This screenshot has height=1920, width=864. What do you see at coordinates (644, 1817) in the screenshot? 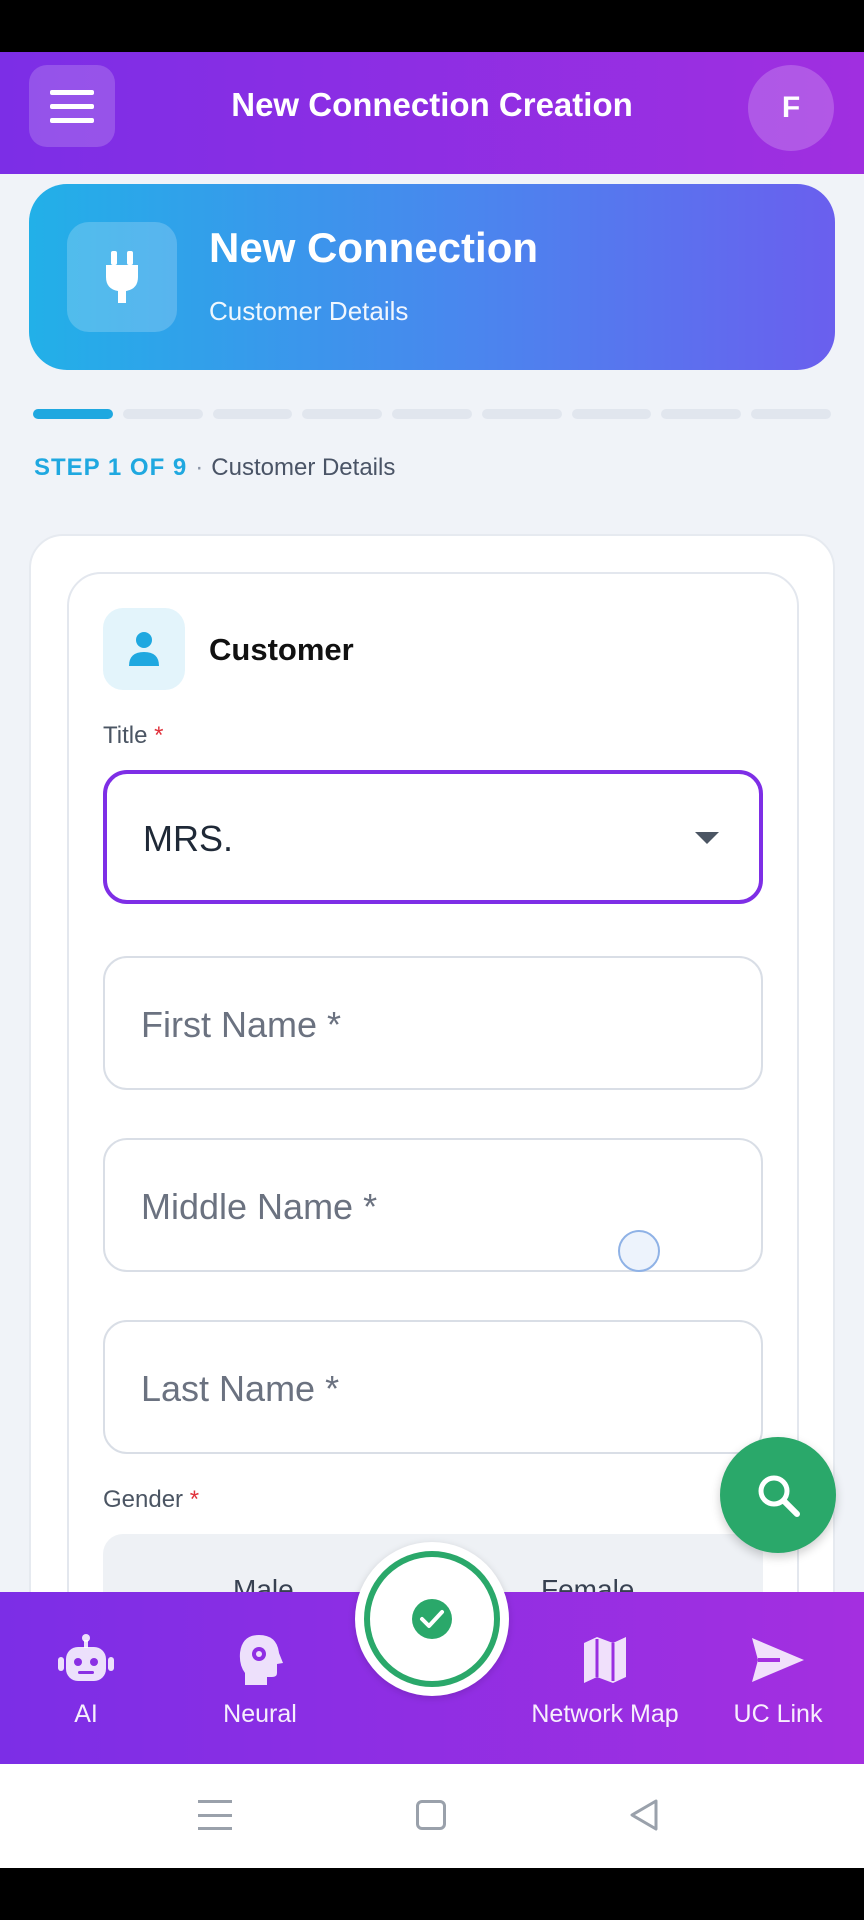
I see `back-icon` at bounding box center [644, 1817].